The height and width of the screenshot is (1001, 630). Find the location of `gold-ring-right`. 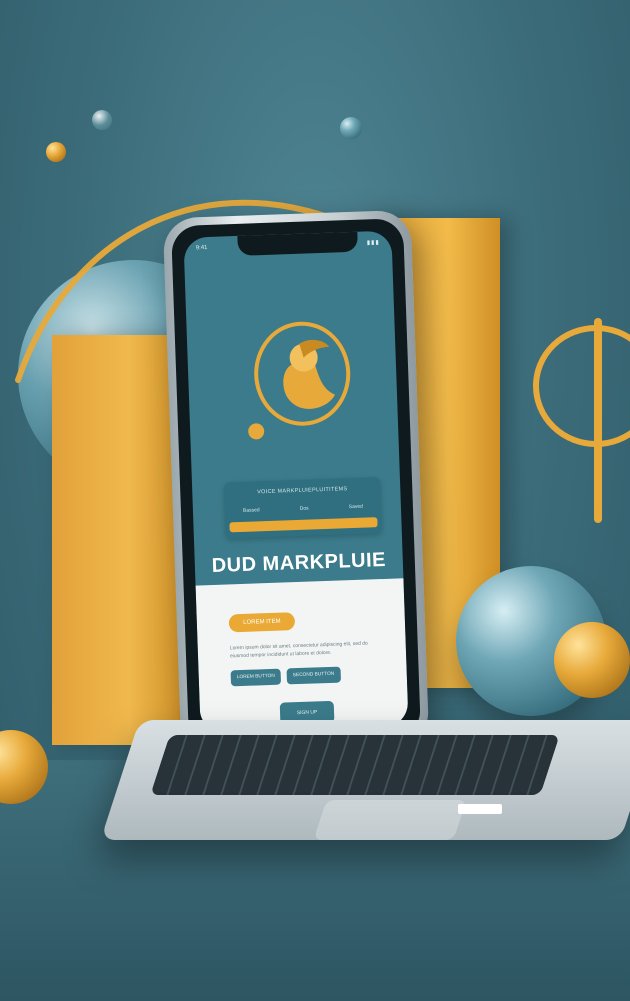

gold-ring-right is located at coordinates (581, 420).